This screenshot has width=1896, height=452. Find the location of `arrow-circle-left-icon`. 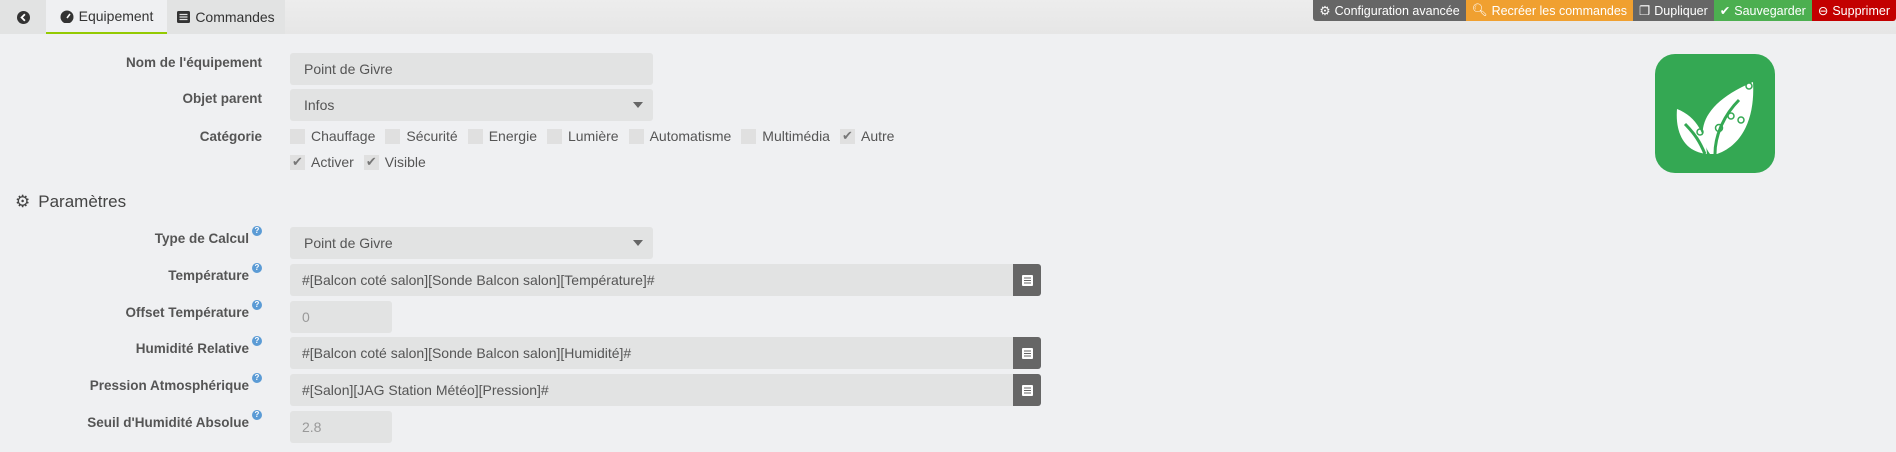

arrow-circle-left-icon is located at coordinates (23, 17).